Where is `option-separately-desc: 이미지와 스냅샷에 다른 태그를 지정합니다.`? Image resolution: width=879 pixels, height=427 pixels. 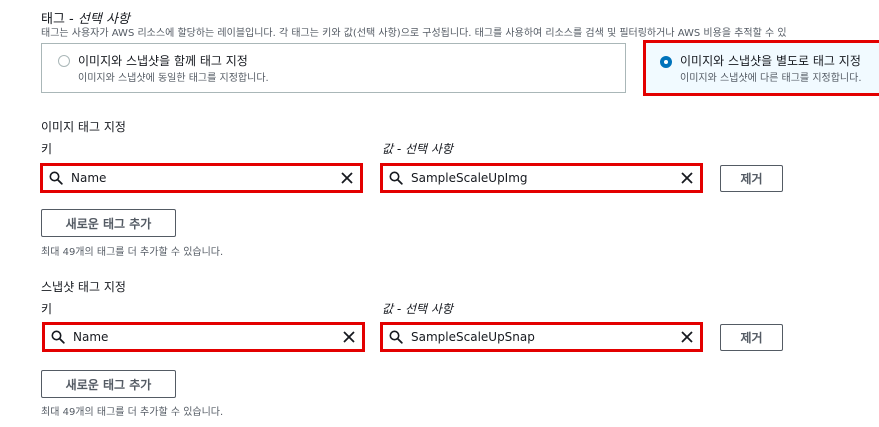 option-separately-desc: 이미지와 스냅샷에 다른 태그를 지정합니다. is located at coordinates (771, 78).